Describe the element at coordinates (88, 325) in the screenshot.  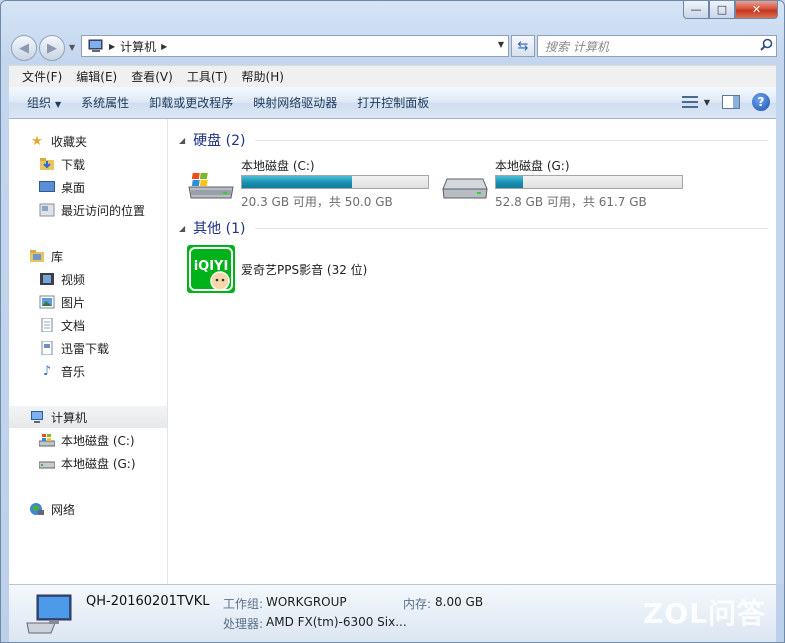
I see `sidebar-item-documents: 文档` at that location.